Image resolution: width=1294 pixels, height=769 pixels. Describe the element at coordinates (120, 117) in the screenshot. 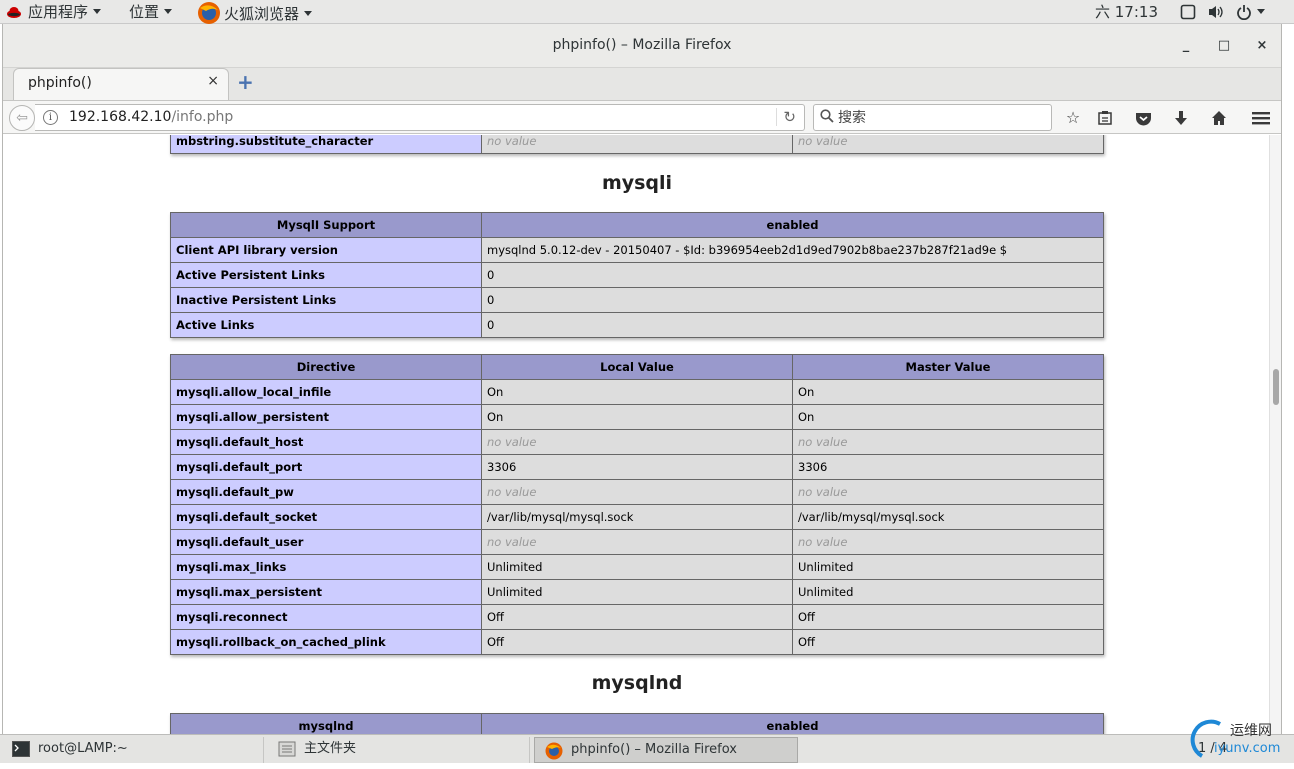

I see `url-host: 192.168.42.10` at that location.